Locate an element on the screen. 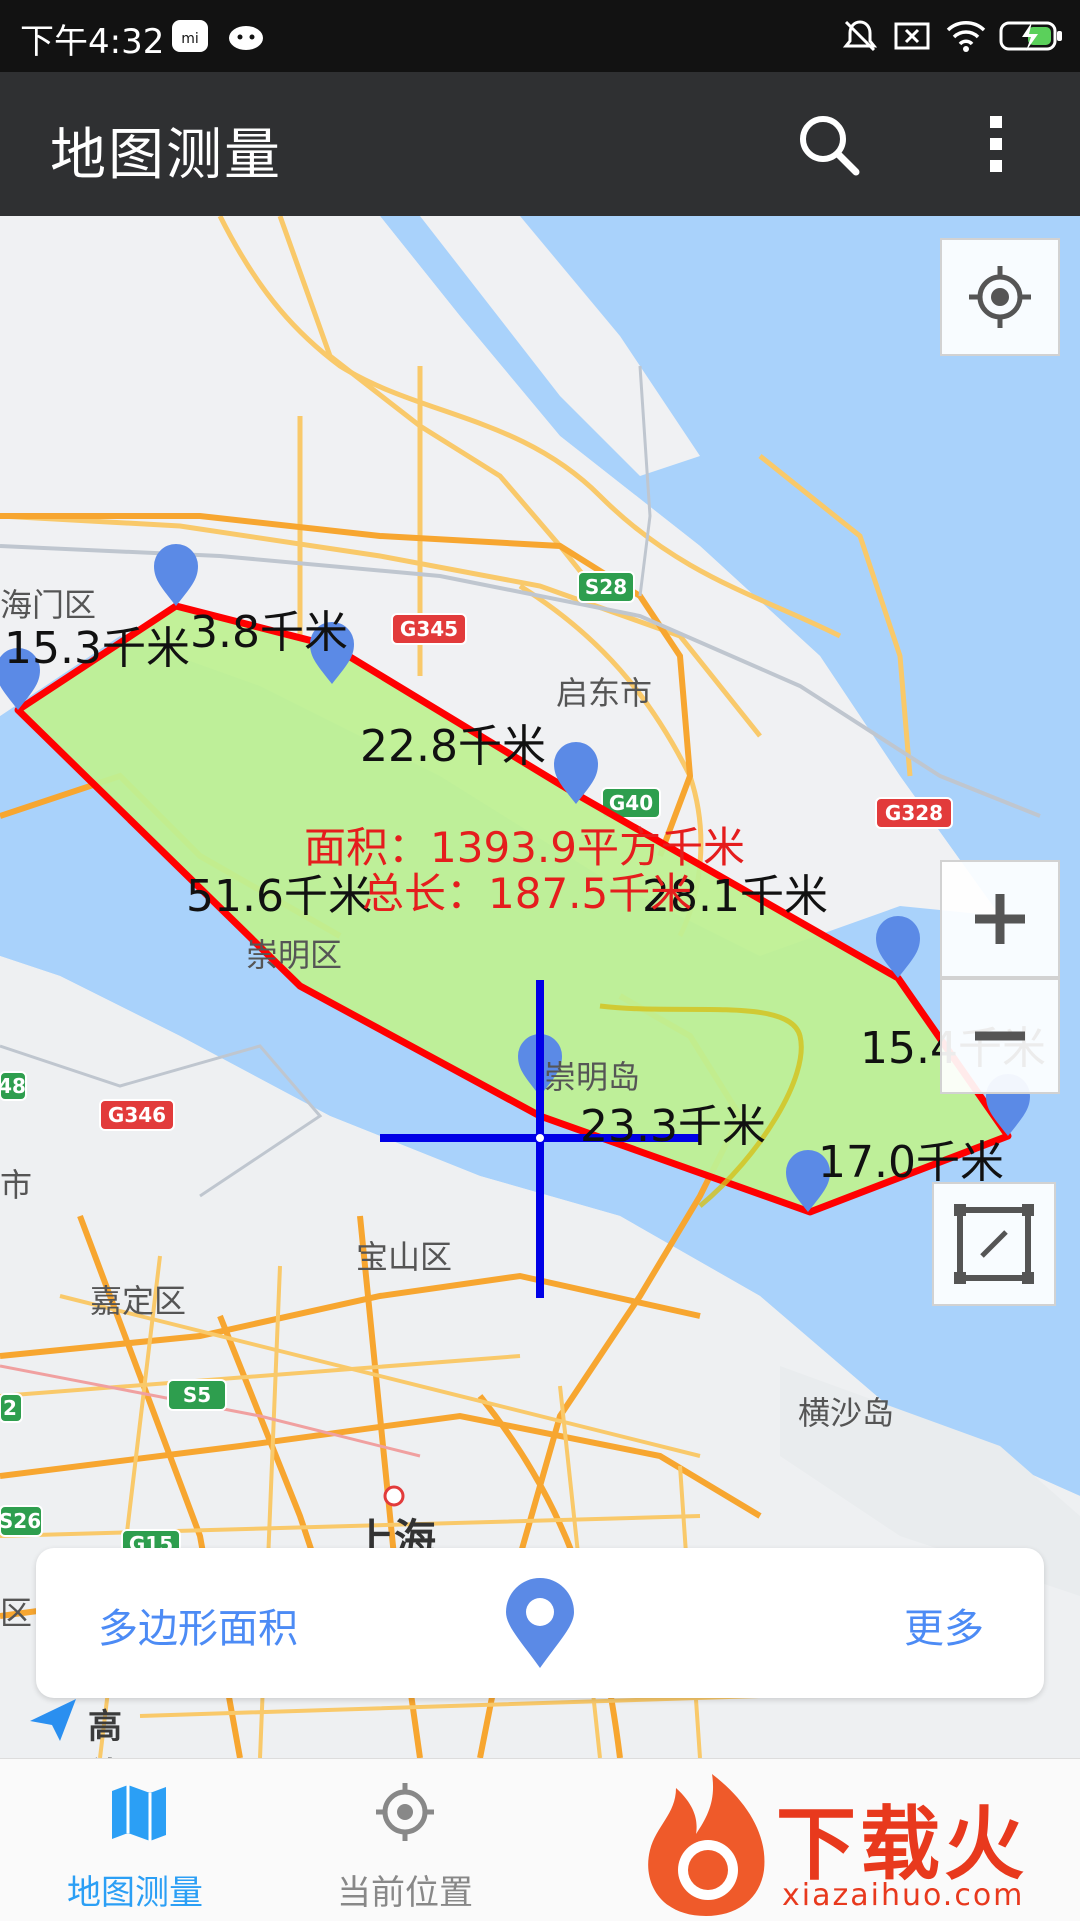  shield-g345: G345 is located at coordinates (429, 629).